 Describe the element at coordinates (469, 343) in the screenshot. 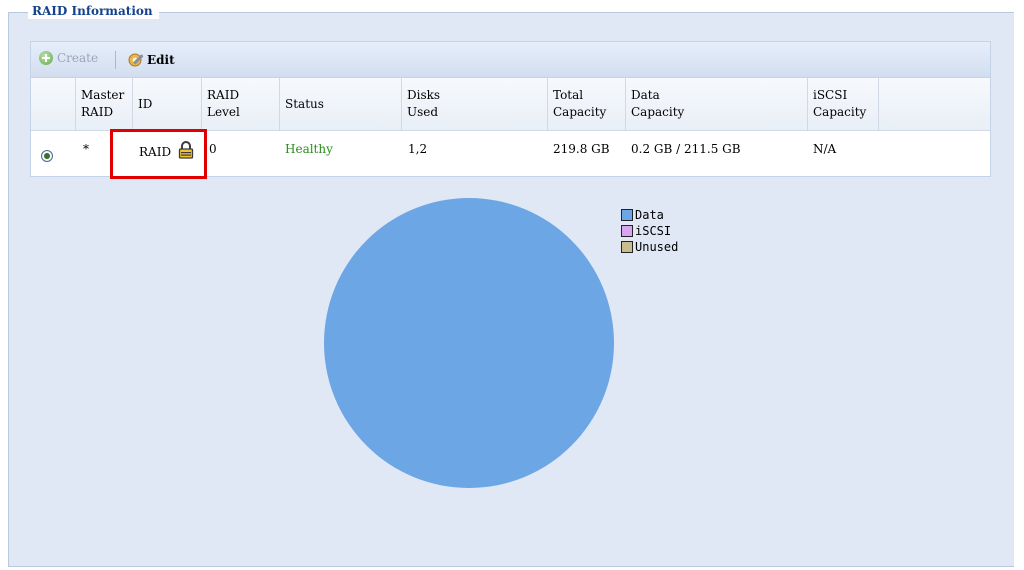

I see `pie-slice-data` at that location.